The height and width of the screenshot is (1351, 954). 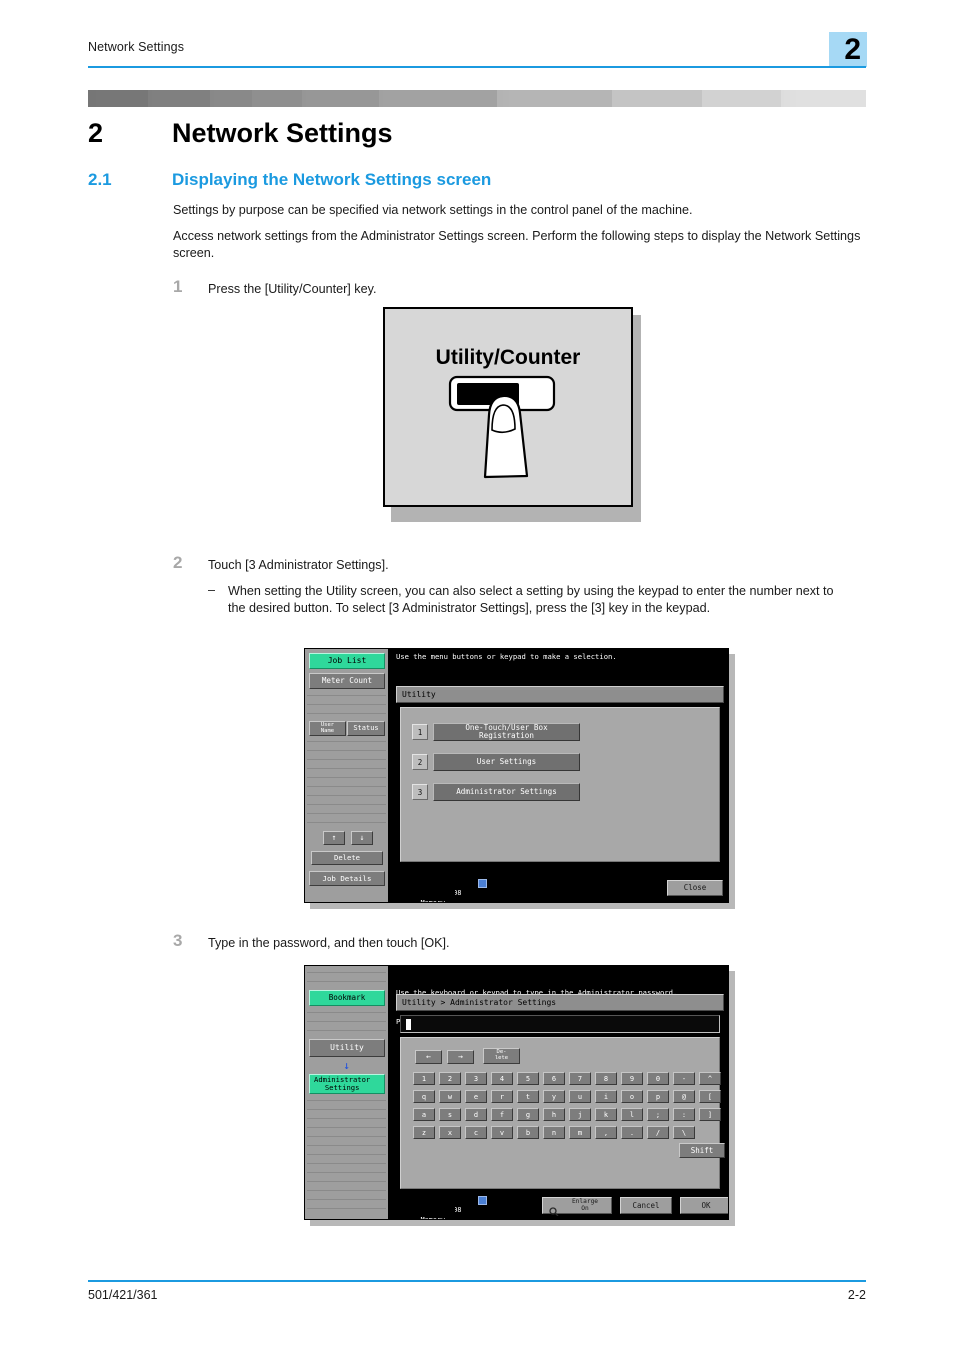 I want to click on keyboard-key-m: m, so click(x=580, y=1132).